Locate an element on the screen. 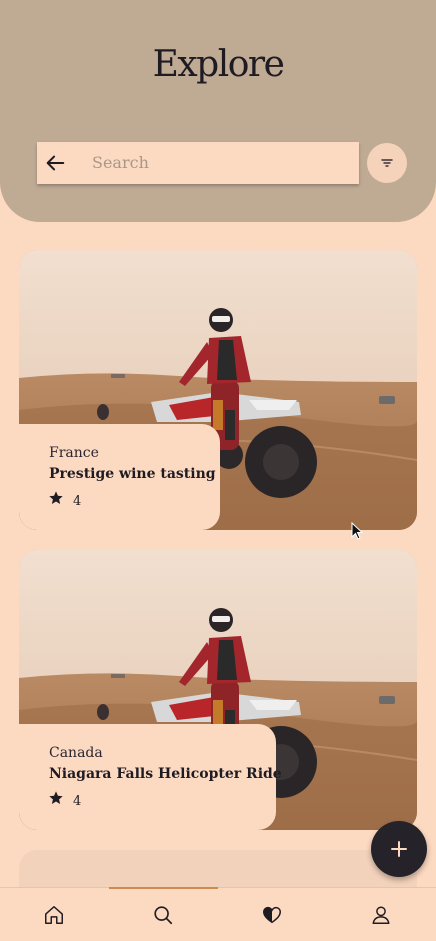 This screenshot has width=436, height=941. bottom-nav is located at coordinates (218, 914).